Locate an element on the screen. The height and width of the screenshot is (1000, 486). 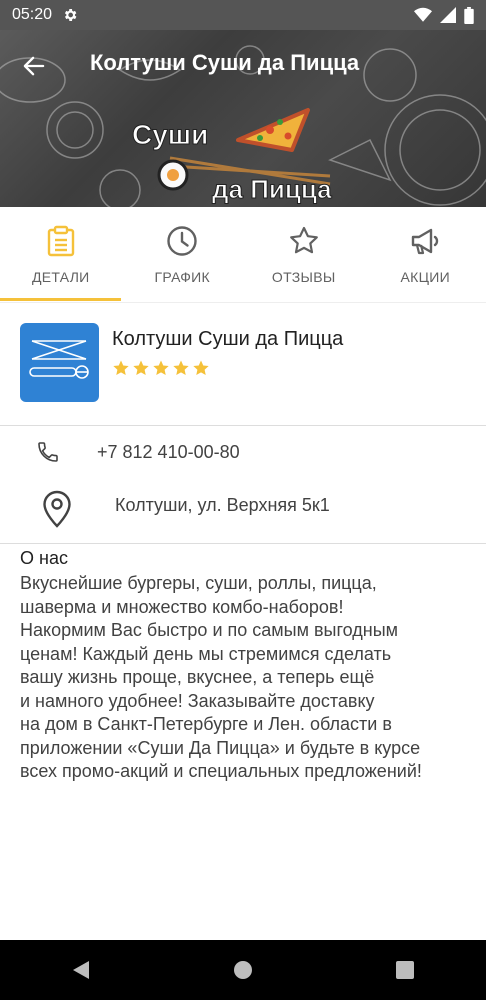
logo-text-pizza: да Пицца is located at coordinates (272, 189).